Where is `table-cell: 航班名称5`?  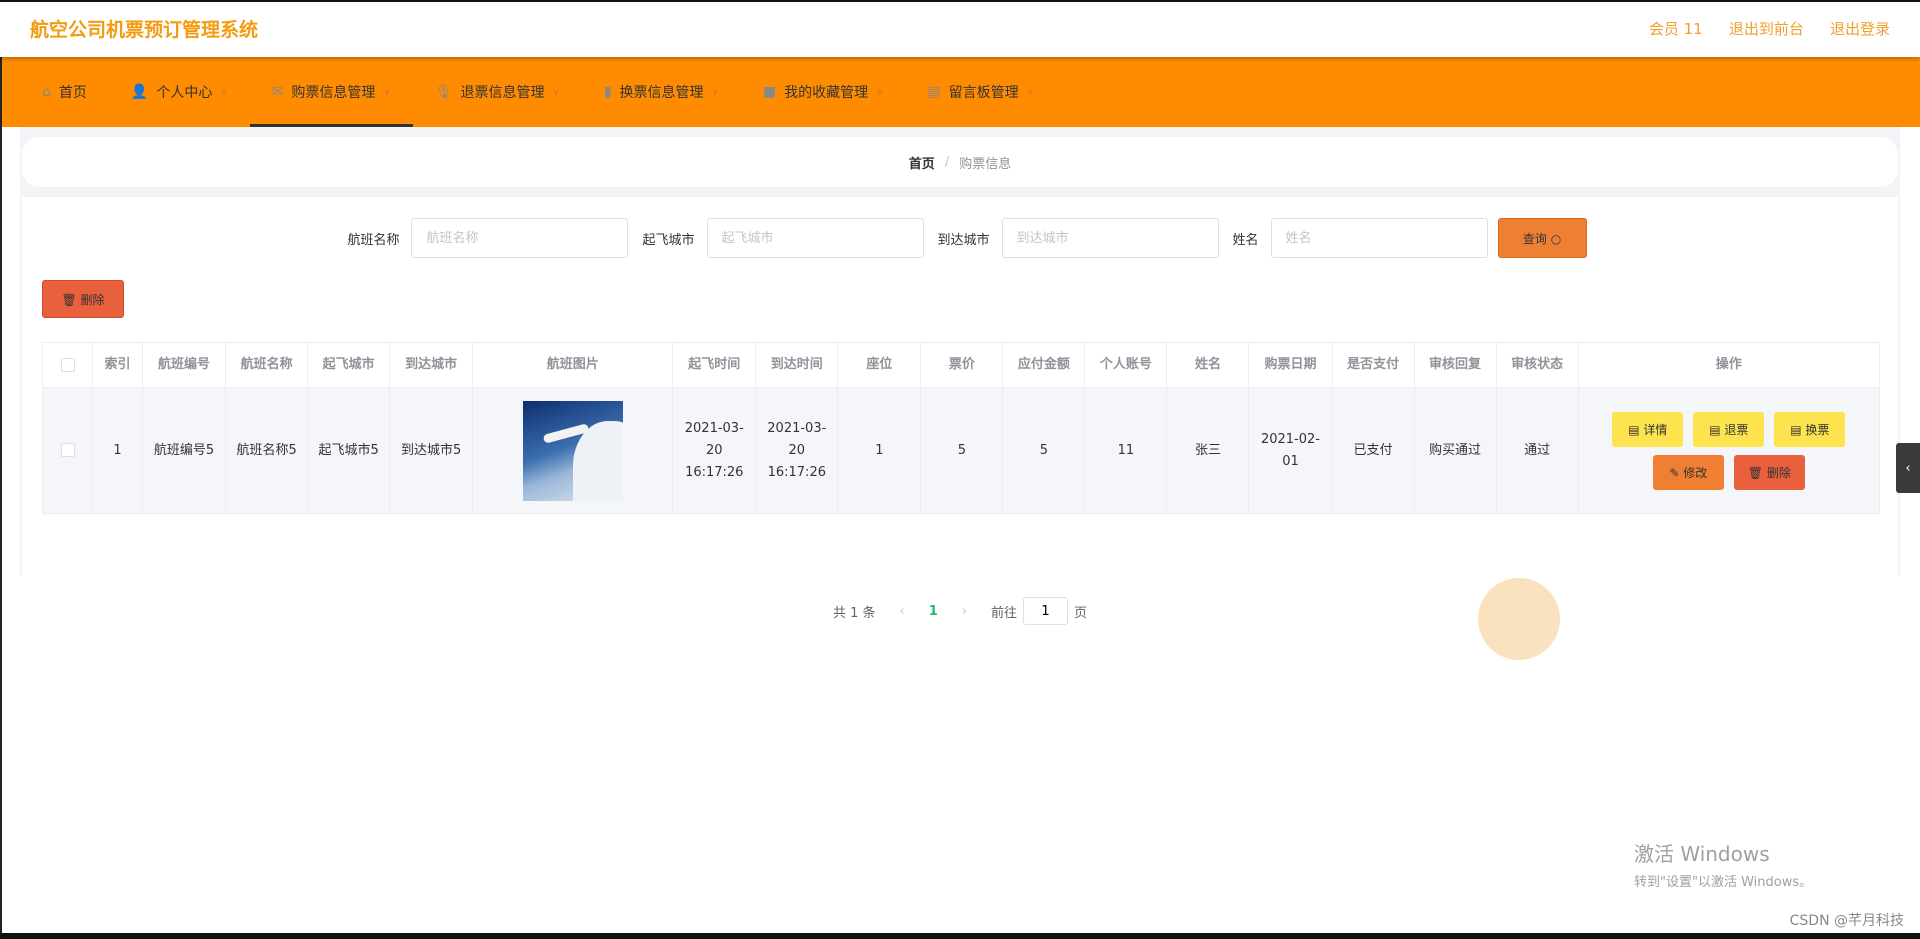 table-cell: 航班名称5 is located at coordinates (267, 450).